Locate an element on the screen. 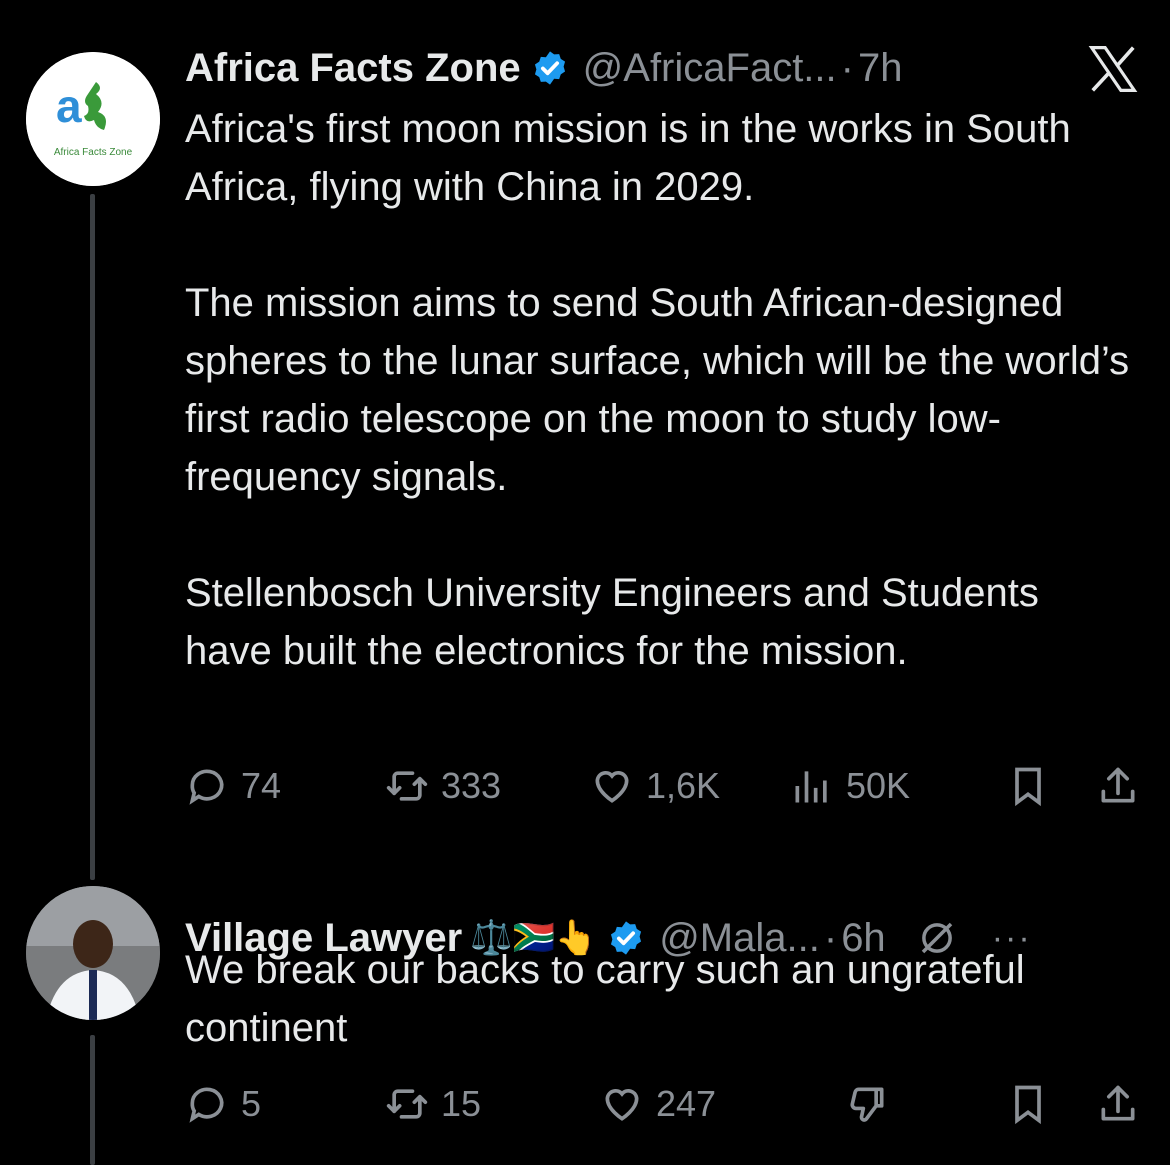 The height and width of the screenshot is (1165, 1170). views-count: 50K is located at coordinates (878, 785).